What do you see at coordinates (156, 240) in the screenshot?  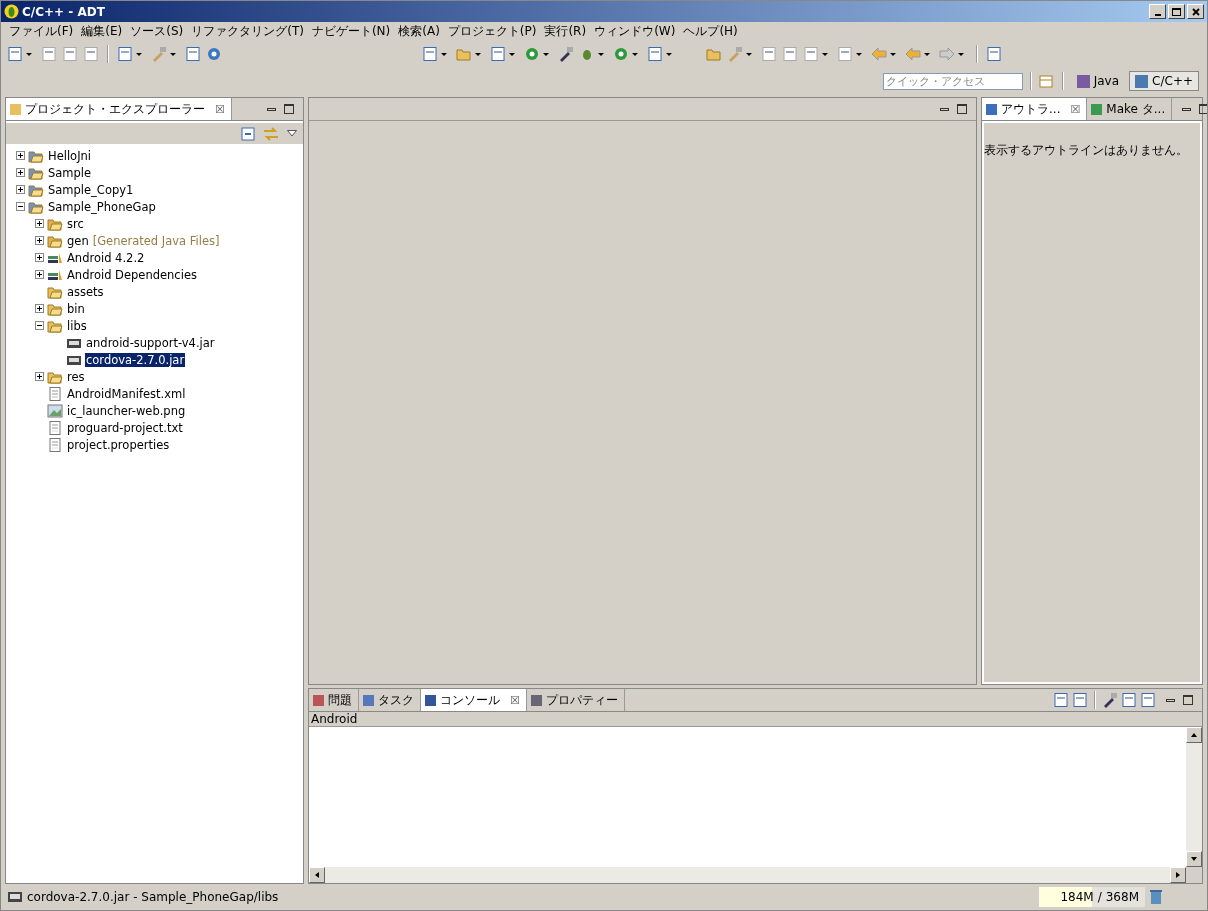 I see `tree-item-decoration: [Generated Java Files]` at bounding box center [156, 240].